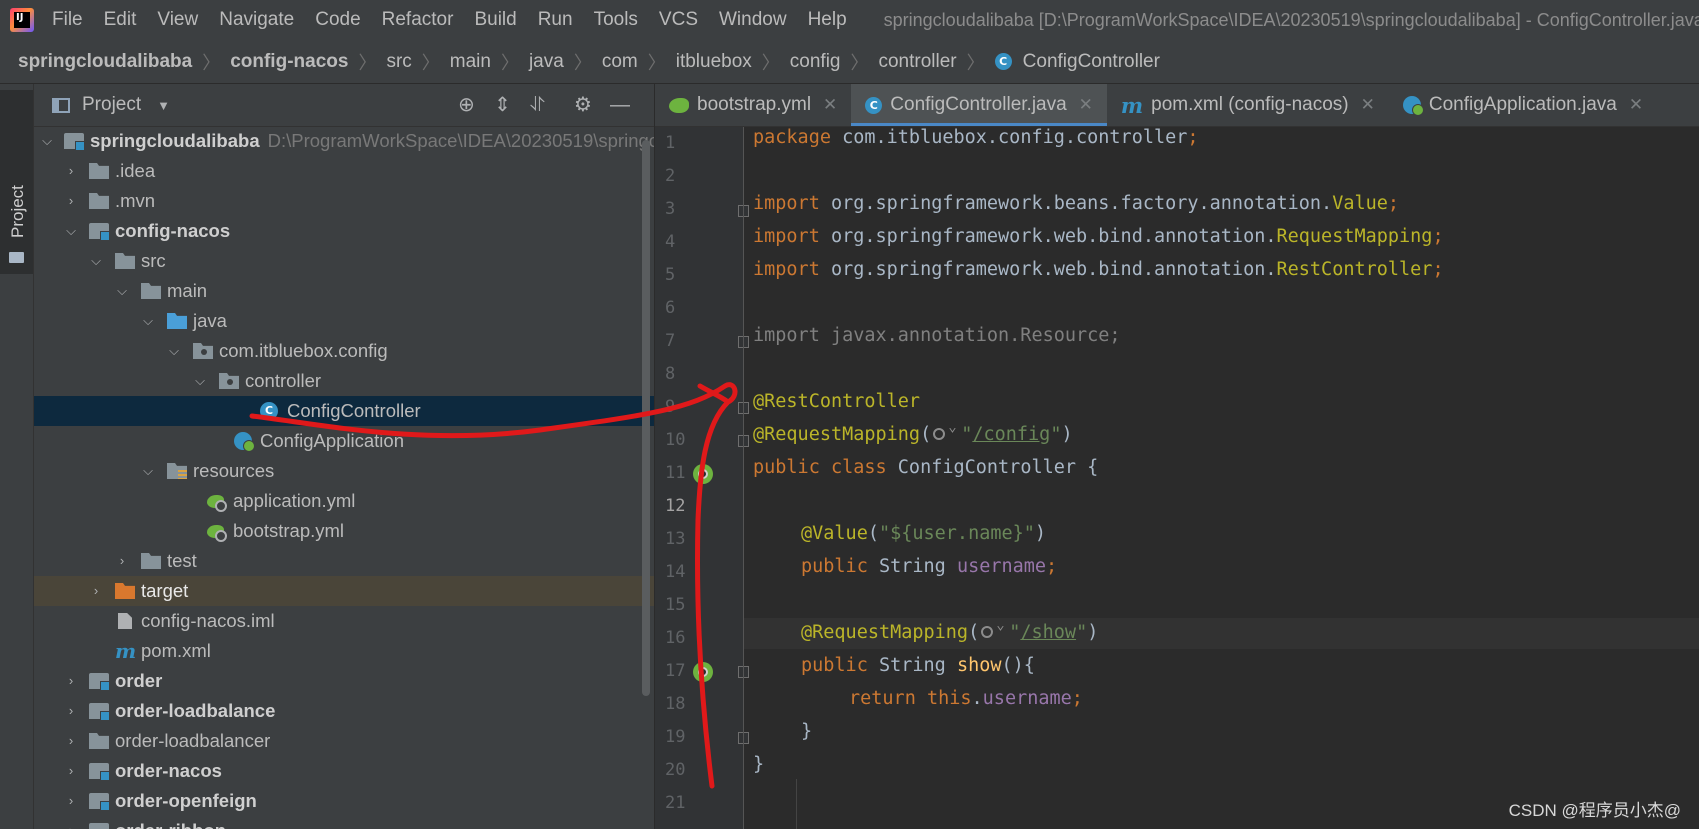  Describe the element at coordinates (105, 62) in the screenshot. I see `breadcrumb-project: springcloudalibaba` at that location.